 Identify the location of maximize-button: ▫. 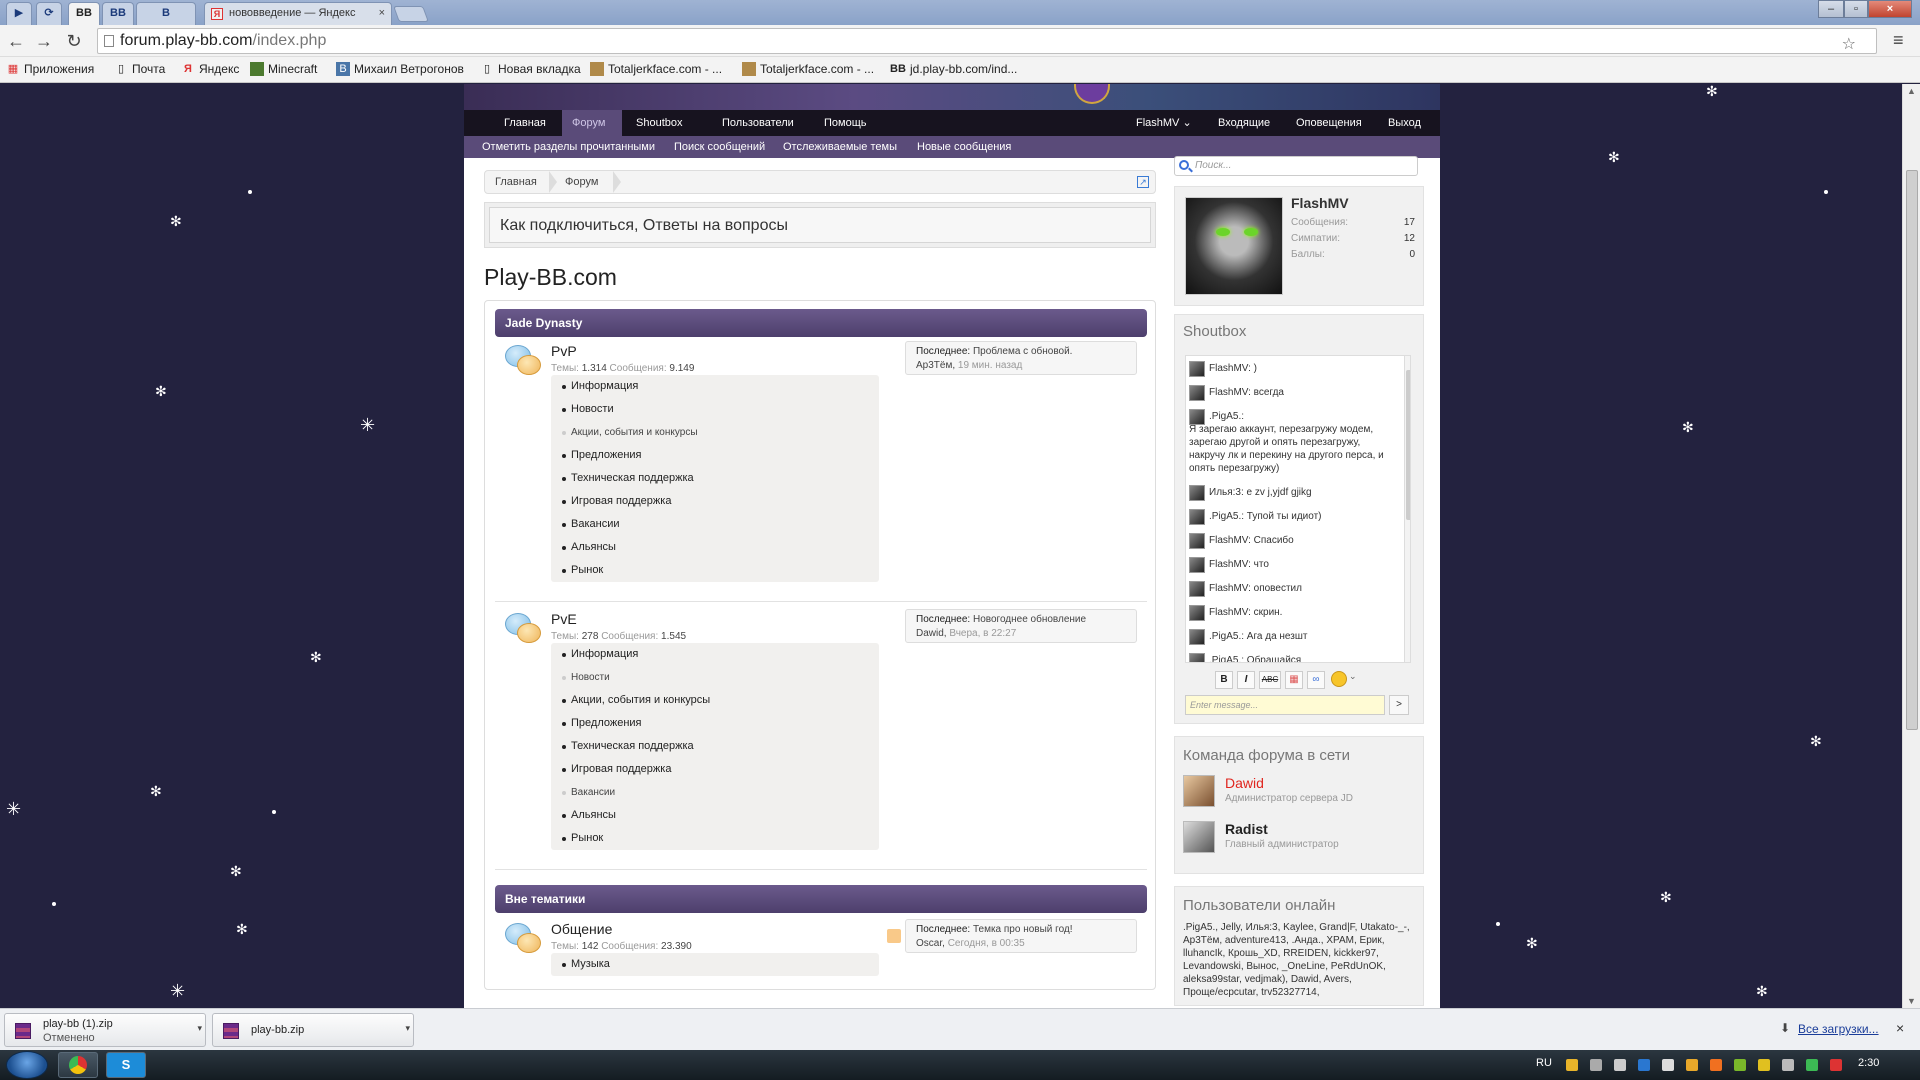
(1856, 9).